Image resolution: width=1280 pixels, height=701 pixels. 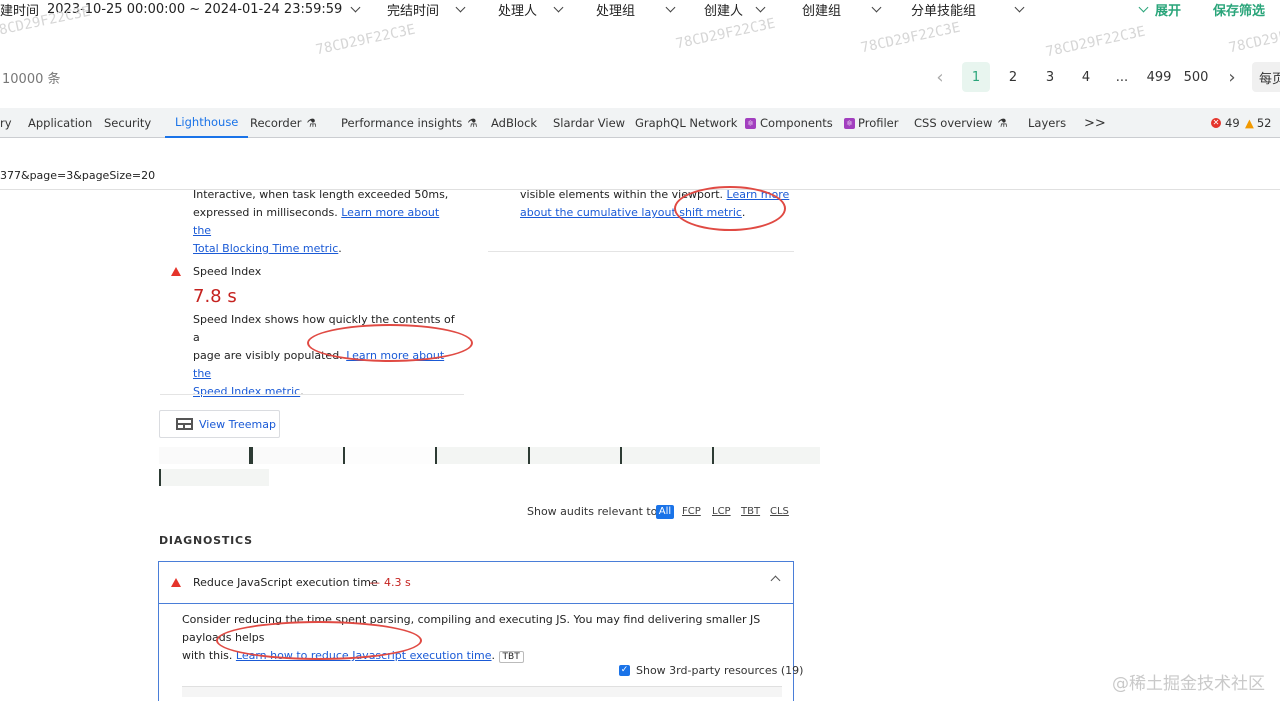 What do you see at coordinates (720, 670) in the screenshot?
I see `third-party-label: Show 3rd-party resources (19)` at bounding box center [720, 670].